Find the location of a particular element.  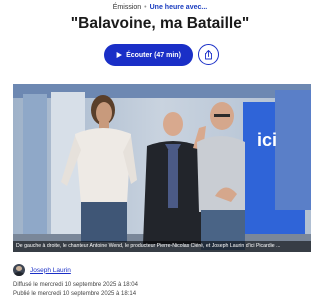

author-avatar is located at coordinates (19, 270).